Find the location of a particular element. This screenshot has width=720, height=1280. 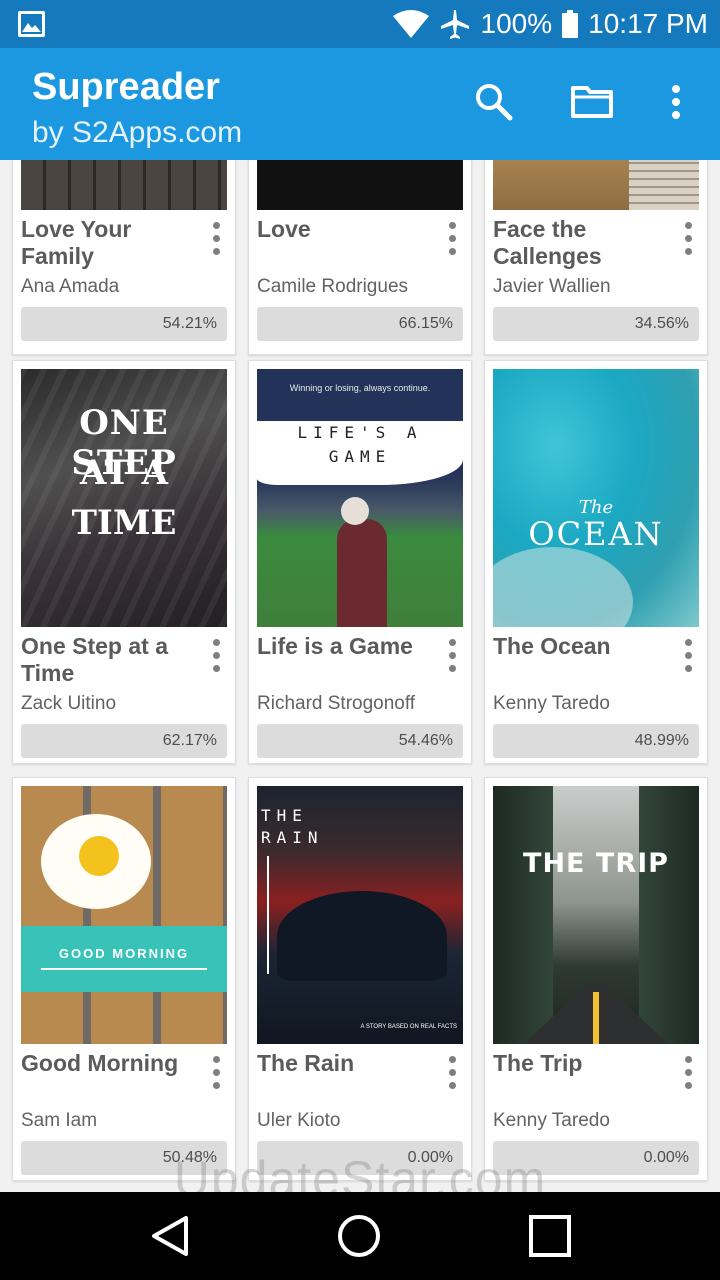

book-title: Good Morning is located at coordinates (100, 1063).